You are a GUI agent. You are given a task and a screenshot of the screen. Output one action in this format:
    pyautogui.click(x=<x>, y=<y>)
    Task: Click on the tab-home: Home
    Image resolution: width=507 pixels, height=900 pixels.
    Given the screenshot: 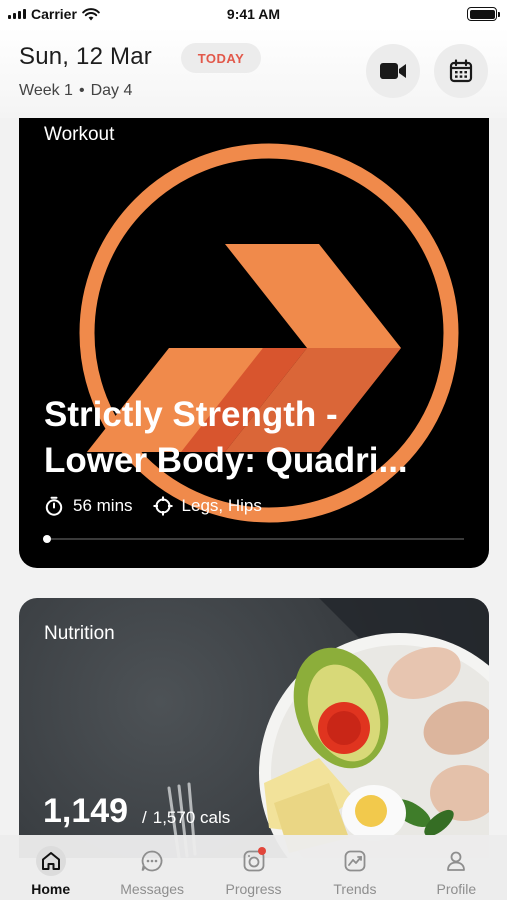 What is the action you would take?
    pyautogui.click(x=50, y=867)
    